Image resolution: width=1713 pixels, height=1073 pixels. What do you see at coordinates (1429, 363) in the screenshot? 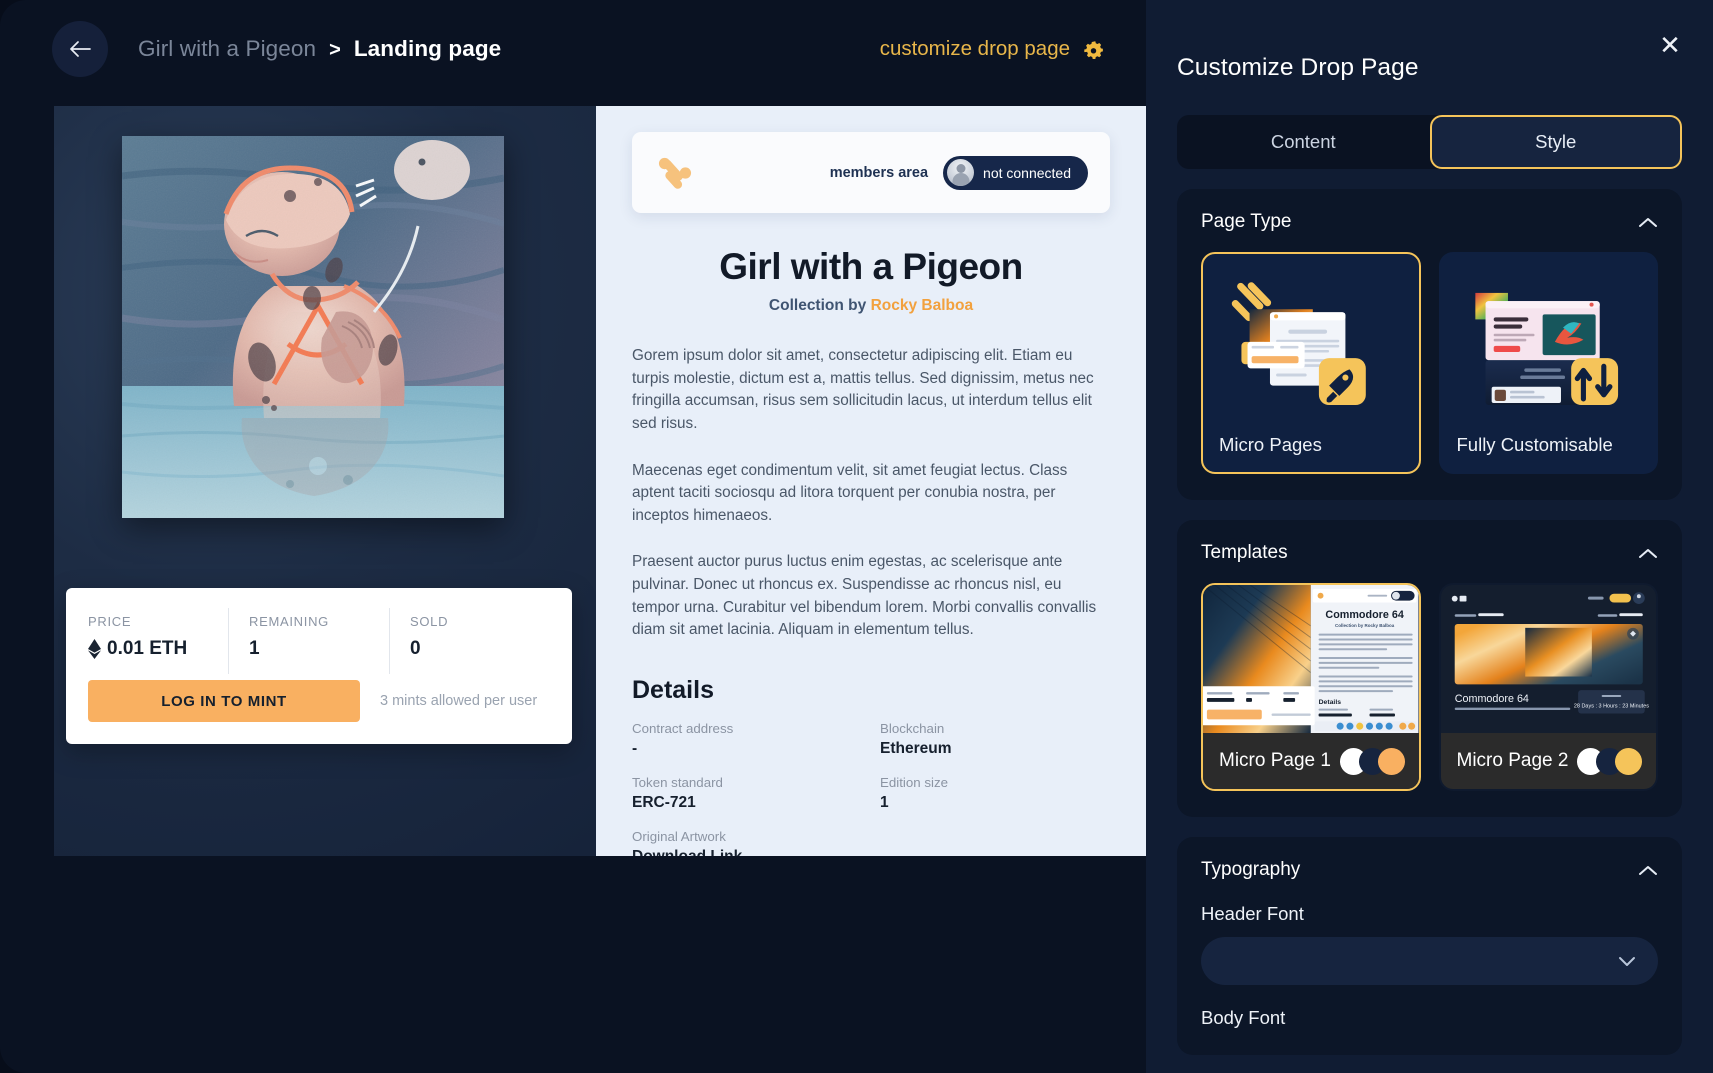
I see `page-type-options: Micro Pages Fully Customisable` at bounding box center [1429, 363].